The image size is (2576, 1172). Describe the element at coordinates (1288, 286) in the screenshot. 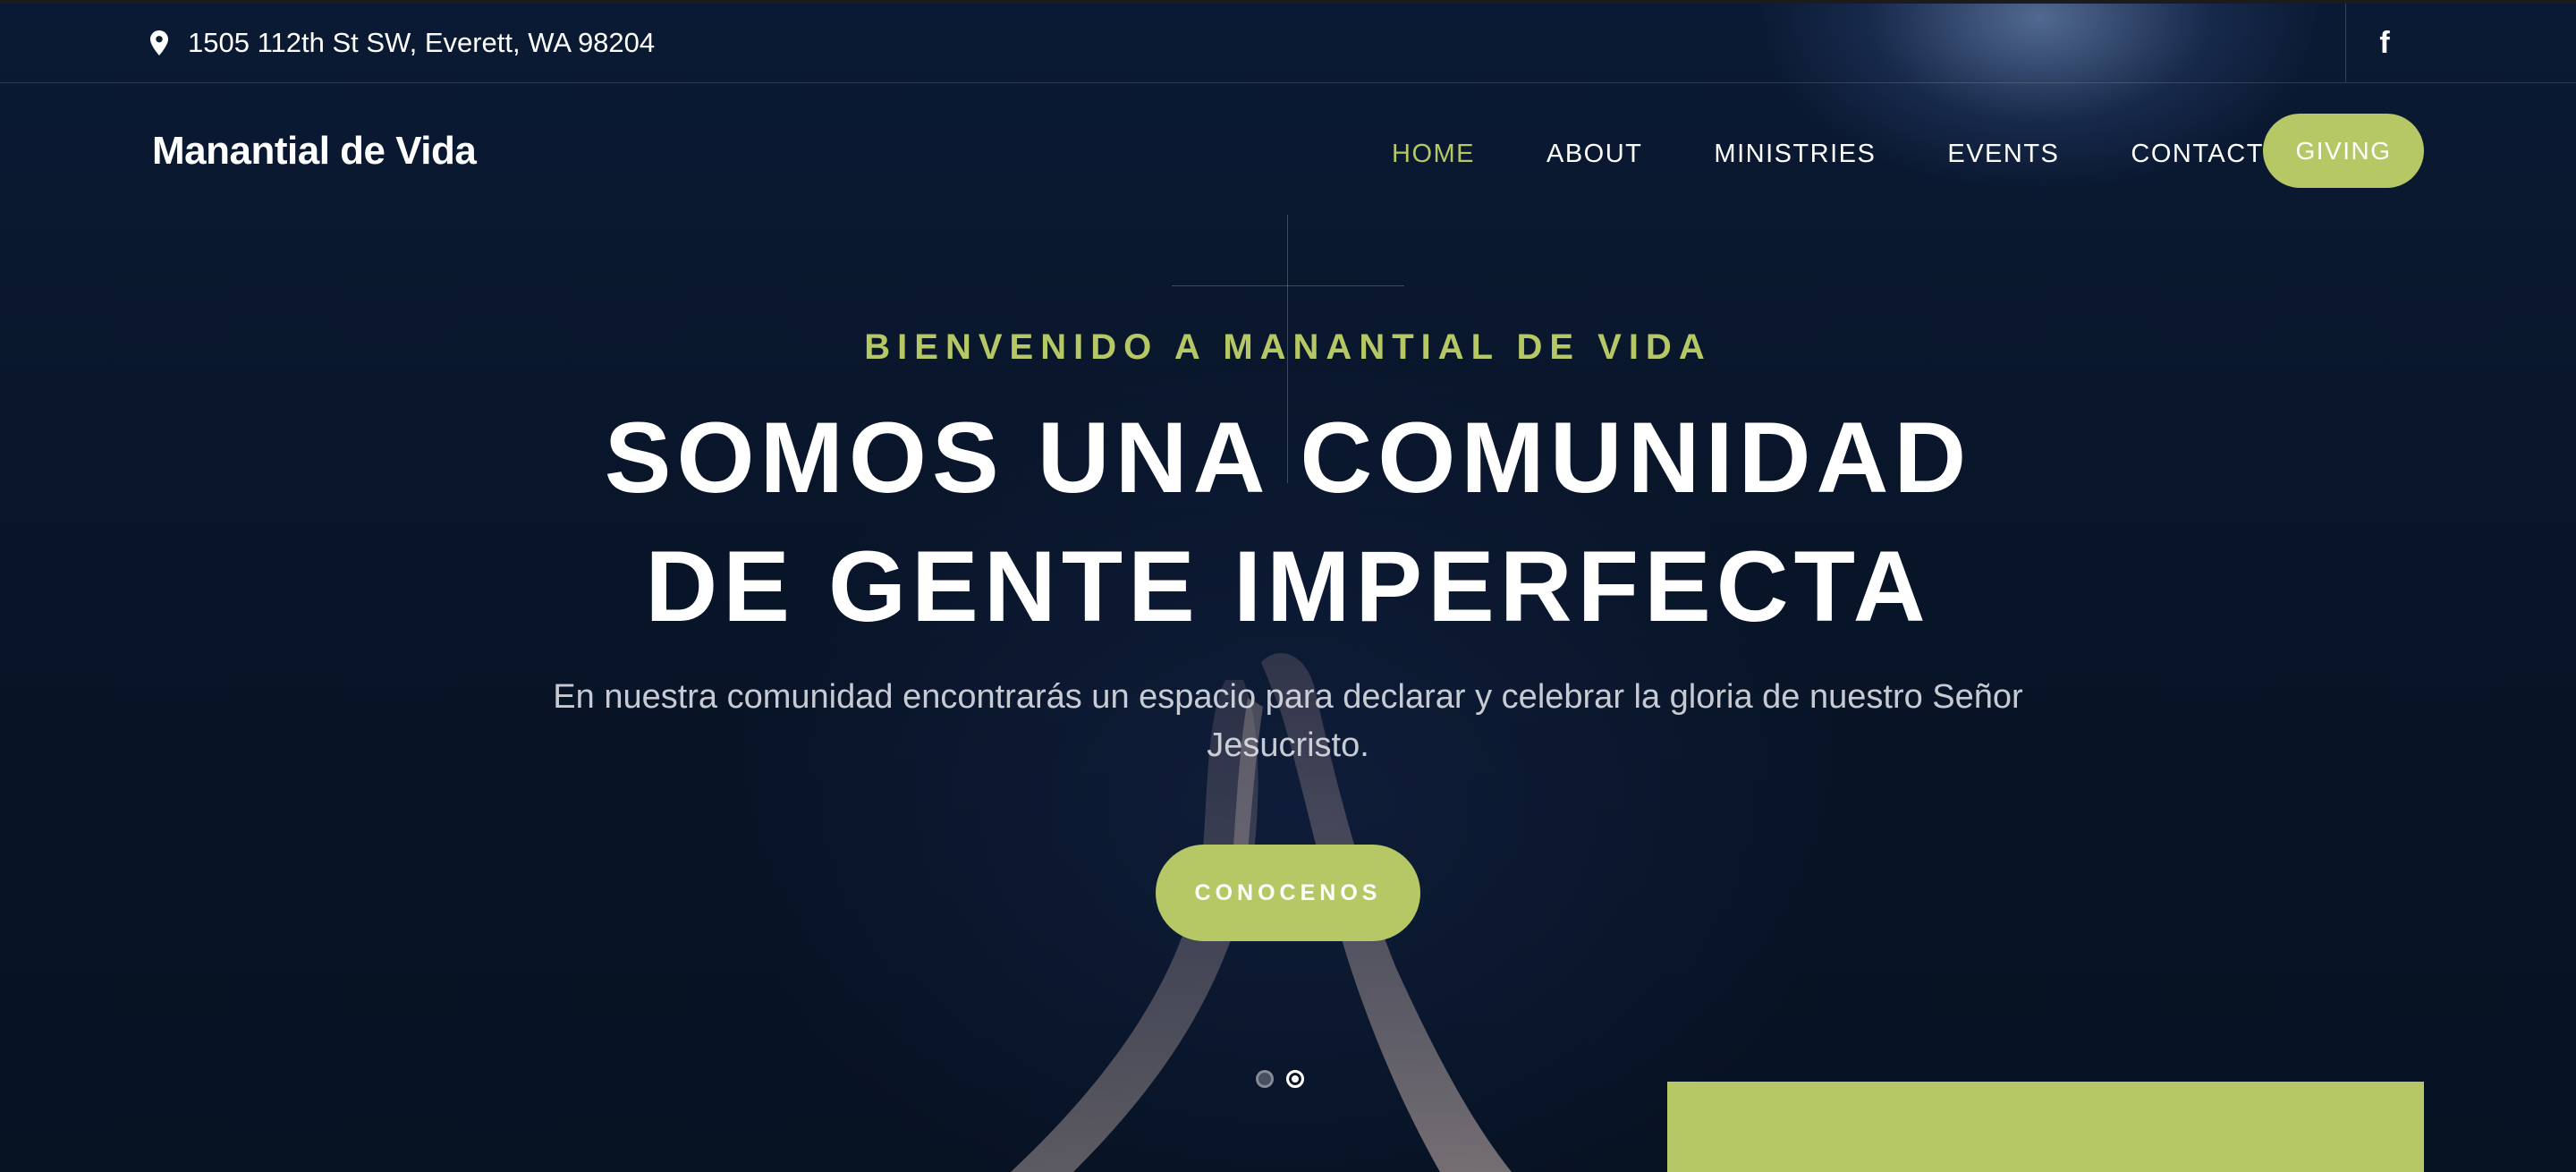

I see `cross-horizontal-line` at that location.